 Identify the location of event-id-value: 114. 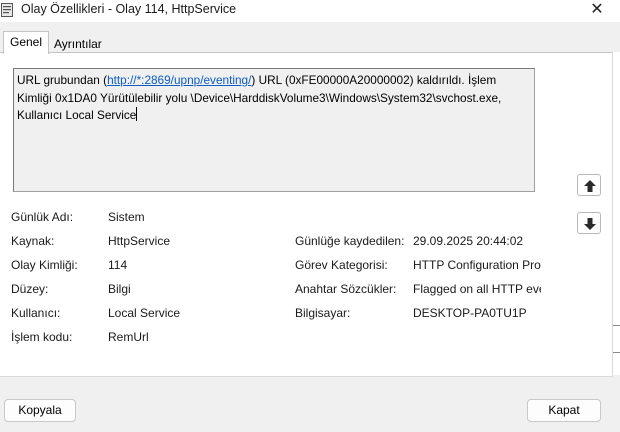
(118, 265).